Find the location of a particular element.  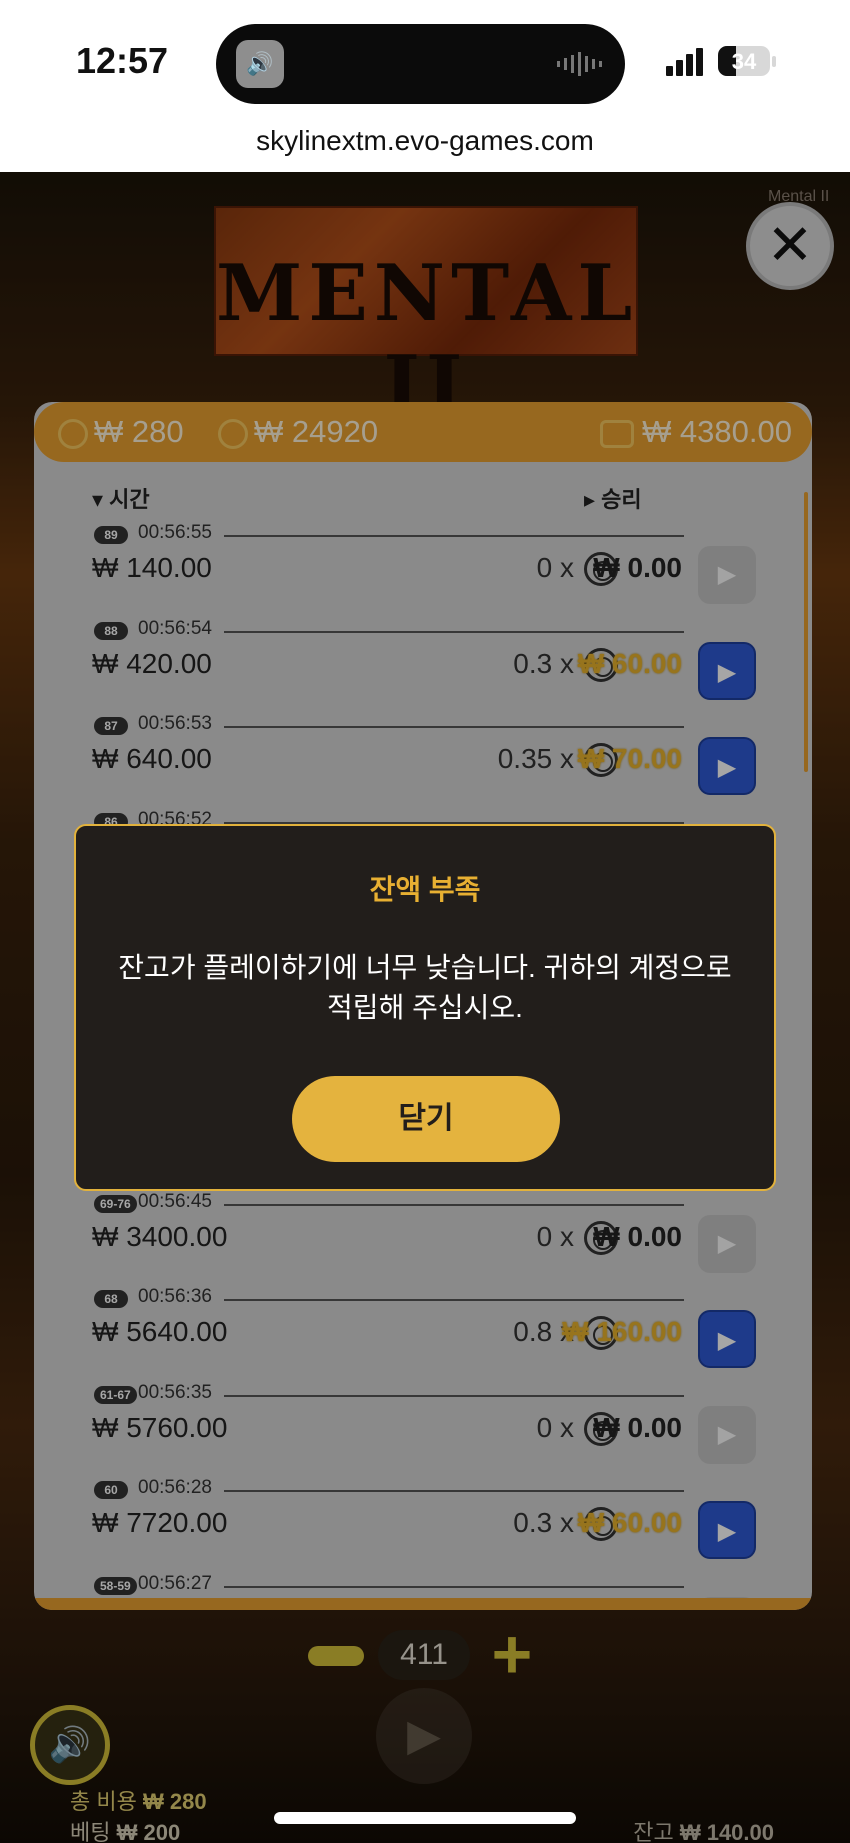

dynamic-island: 🔊 is located at coordinates (420, 64).